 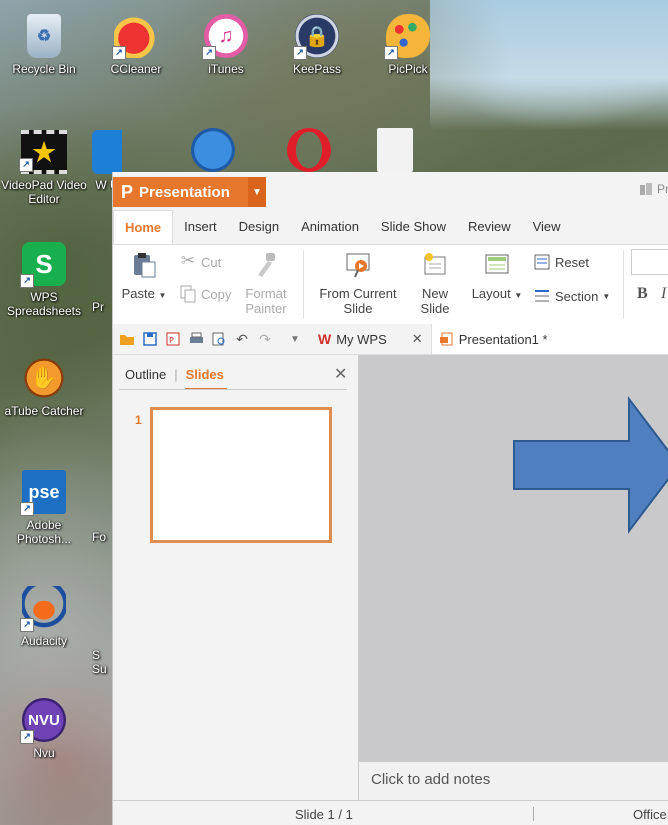 What do you see at coordinates (184, 192) in the screenshot?
I see `app-title: Presentation` at bounding box center [184, 192].